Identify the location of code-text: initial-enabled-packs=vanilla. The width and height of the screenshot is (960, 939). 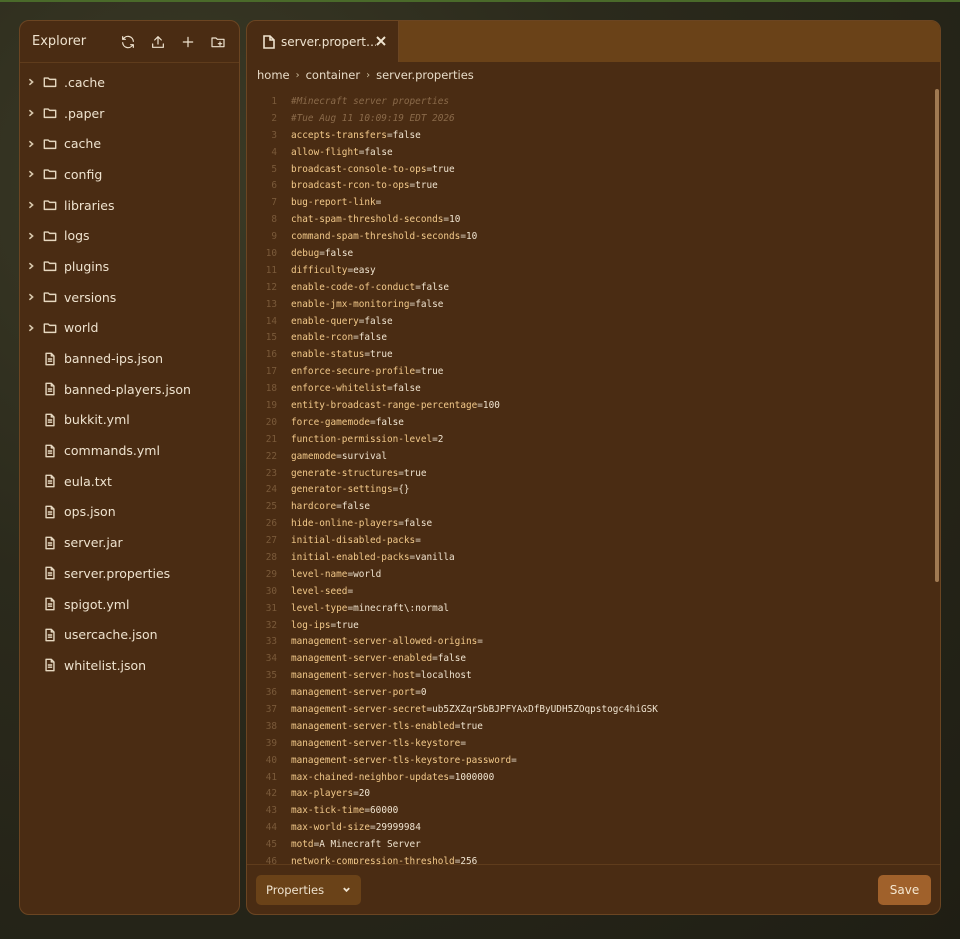
(373, 557).